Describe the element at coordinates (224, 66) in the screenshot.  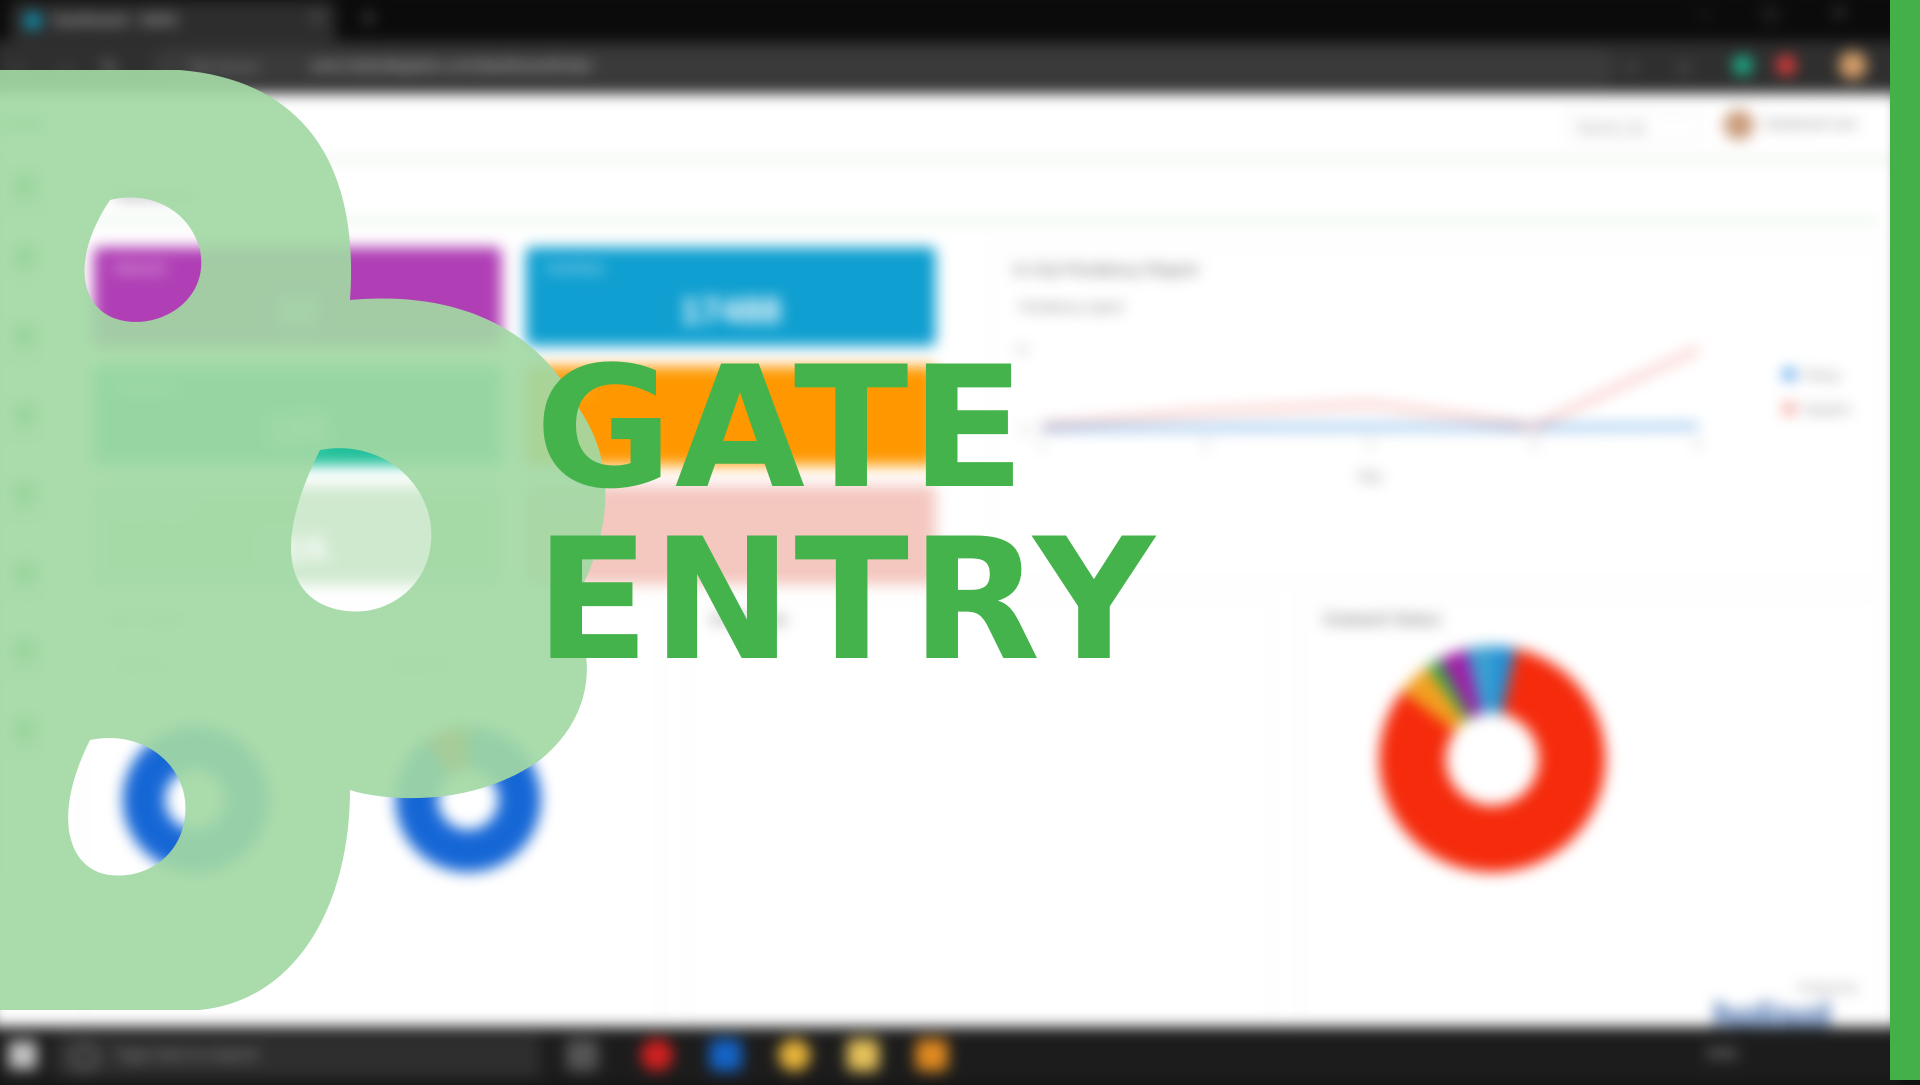
I see `security-label: Not secure` at that location.